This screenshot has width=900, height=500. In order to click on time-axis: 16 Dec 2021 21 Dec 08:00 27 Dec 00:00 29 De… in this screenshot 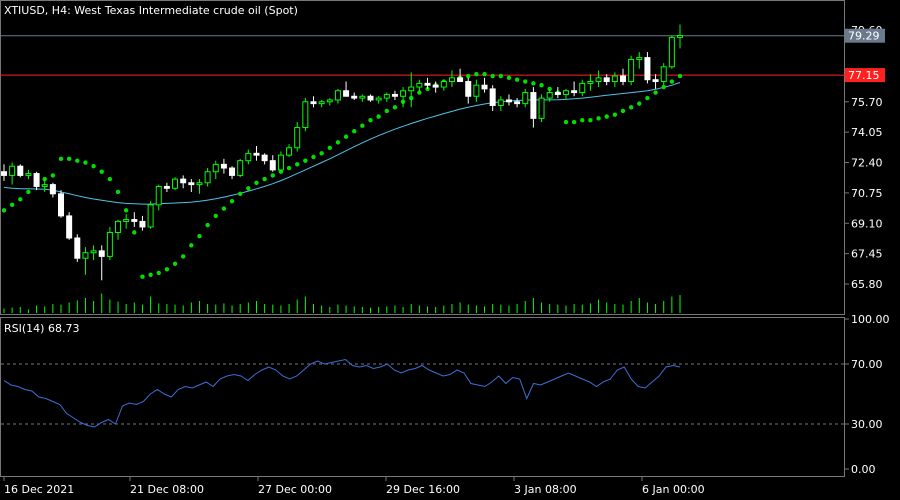, I will do `click(354, 486)`.